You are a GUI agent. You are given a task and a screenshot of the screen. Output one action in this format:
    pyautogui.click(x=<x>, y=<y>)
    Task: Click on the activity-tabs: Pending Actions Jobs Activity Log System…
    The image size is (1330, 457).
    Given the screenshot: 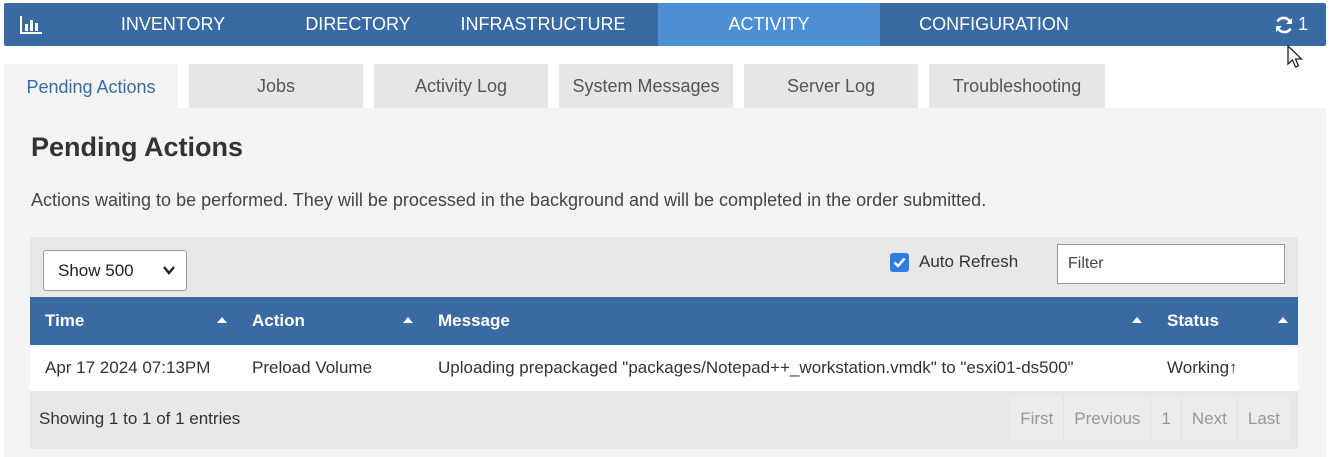 What is the action you would take?
    pyautogui.click(x=560, y=87)
    